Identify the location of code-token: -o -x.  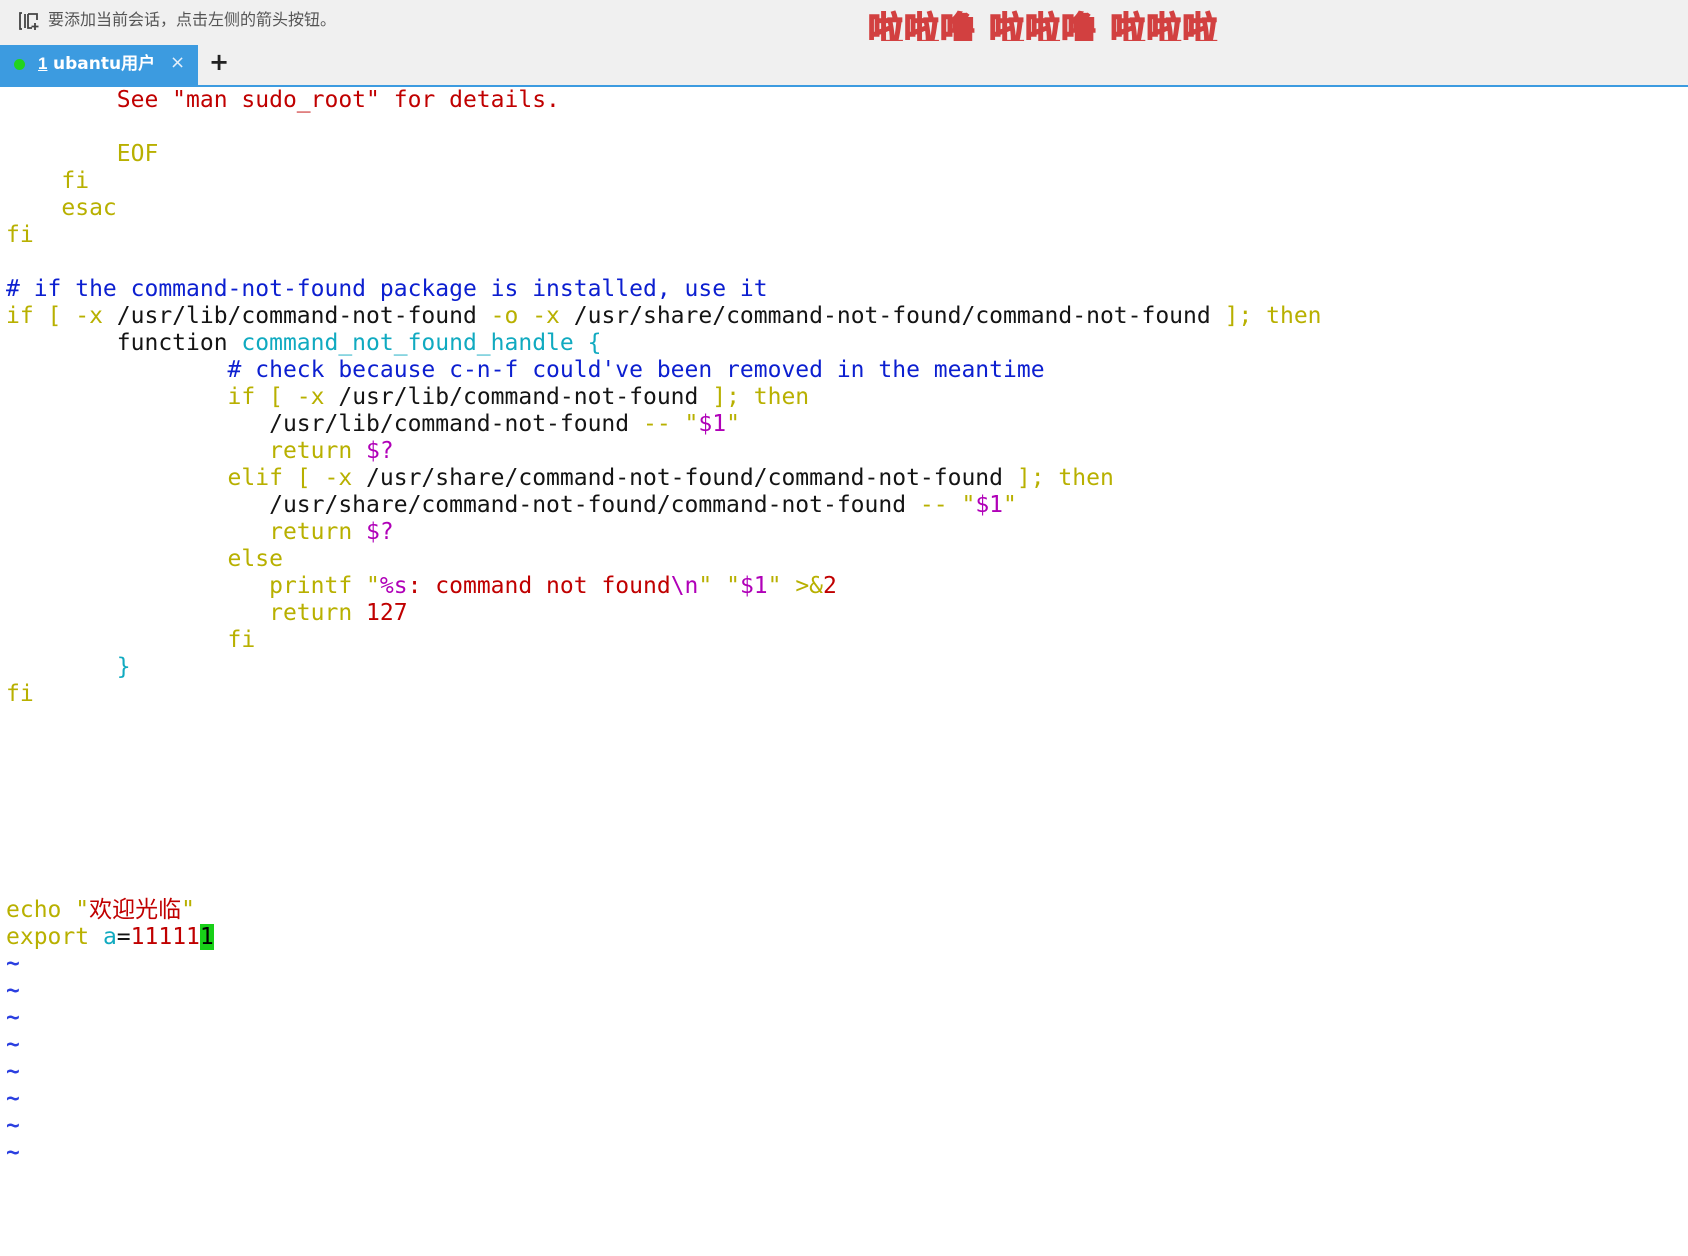
(532, 316).